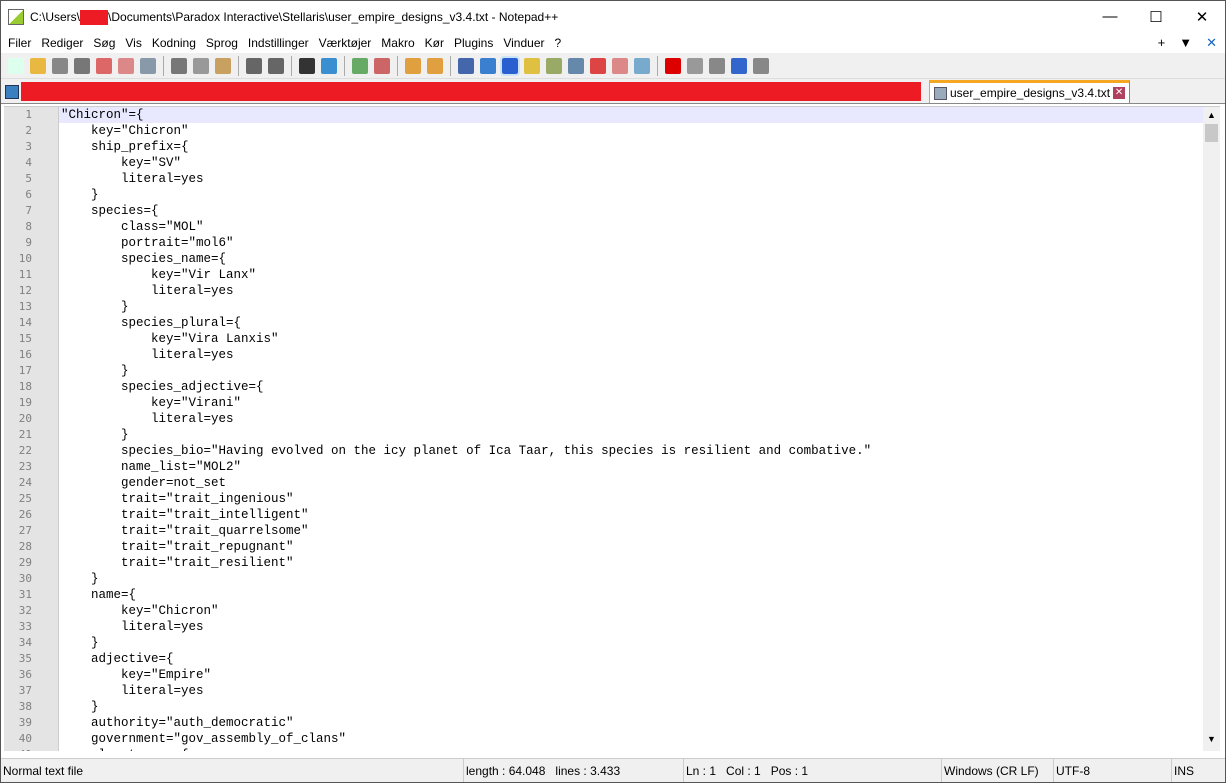 This screenshot has width=1226, height=783. I want to click on code-line: trait="trait_resilient", so click(631, 563).